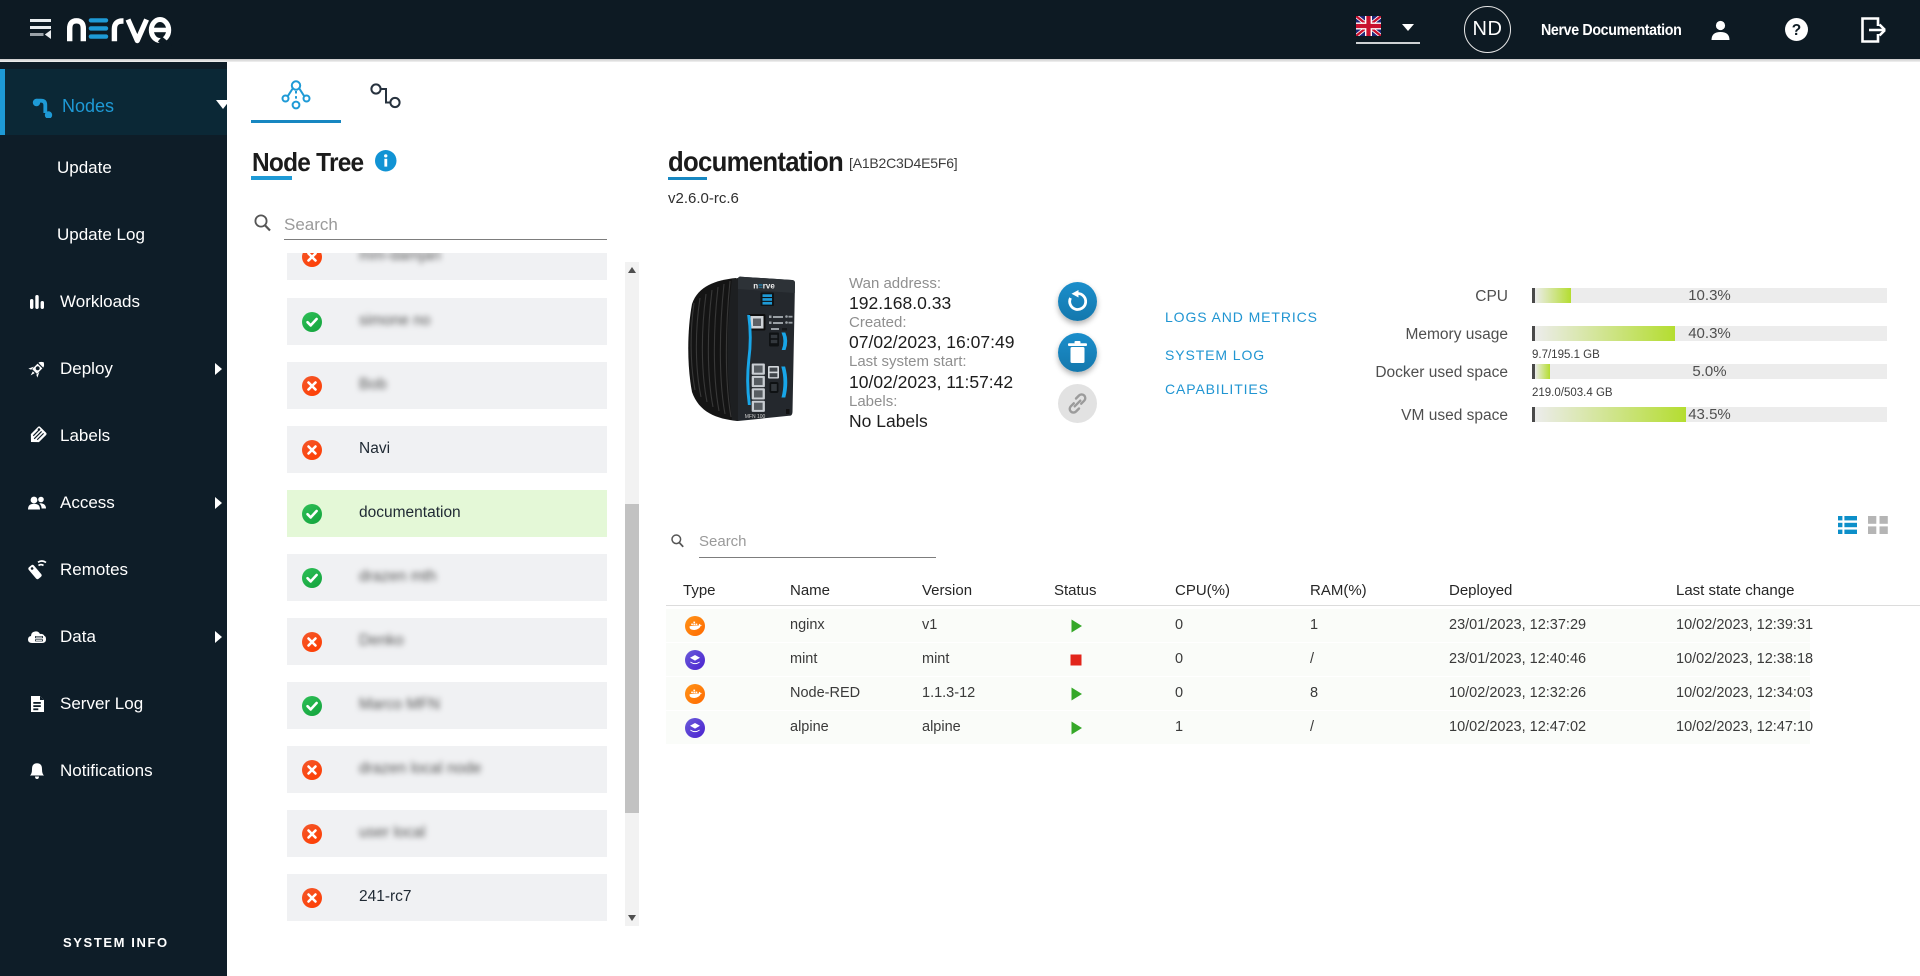 The width and height of the screenshot is (1920, 976). I want to click on svg-text: n≡rve, so click(764, 286).